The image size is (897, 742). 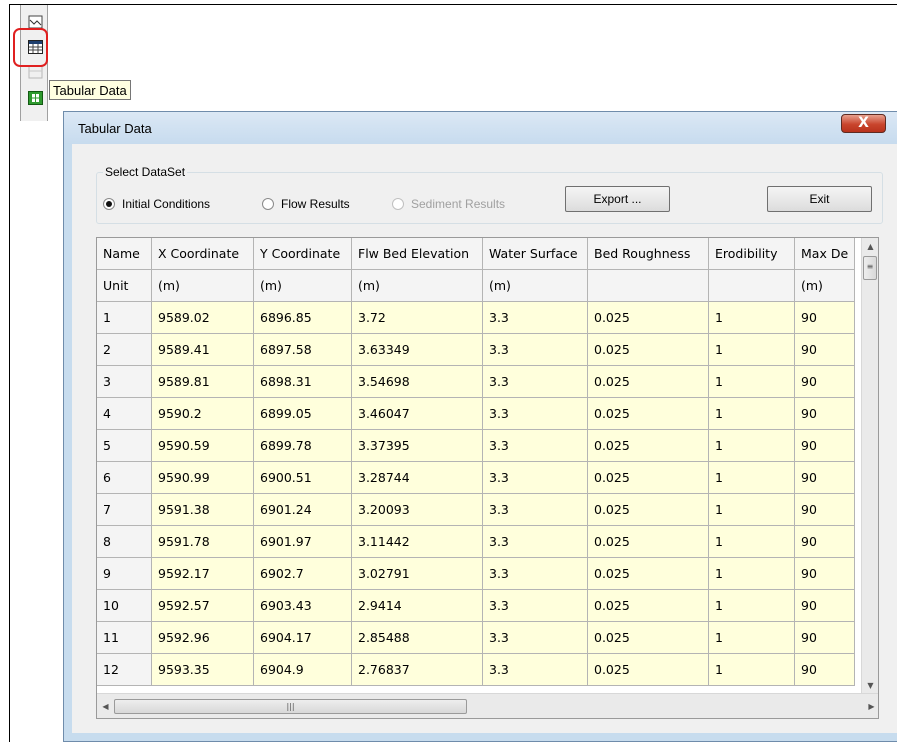 What do you see at coordinates (417, 606) in the screenshot?
I see `table-cell: 2.9414` at bounding box center [417, 606].